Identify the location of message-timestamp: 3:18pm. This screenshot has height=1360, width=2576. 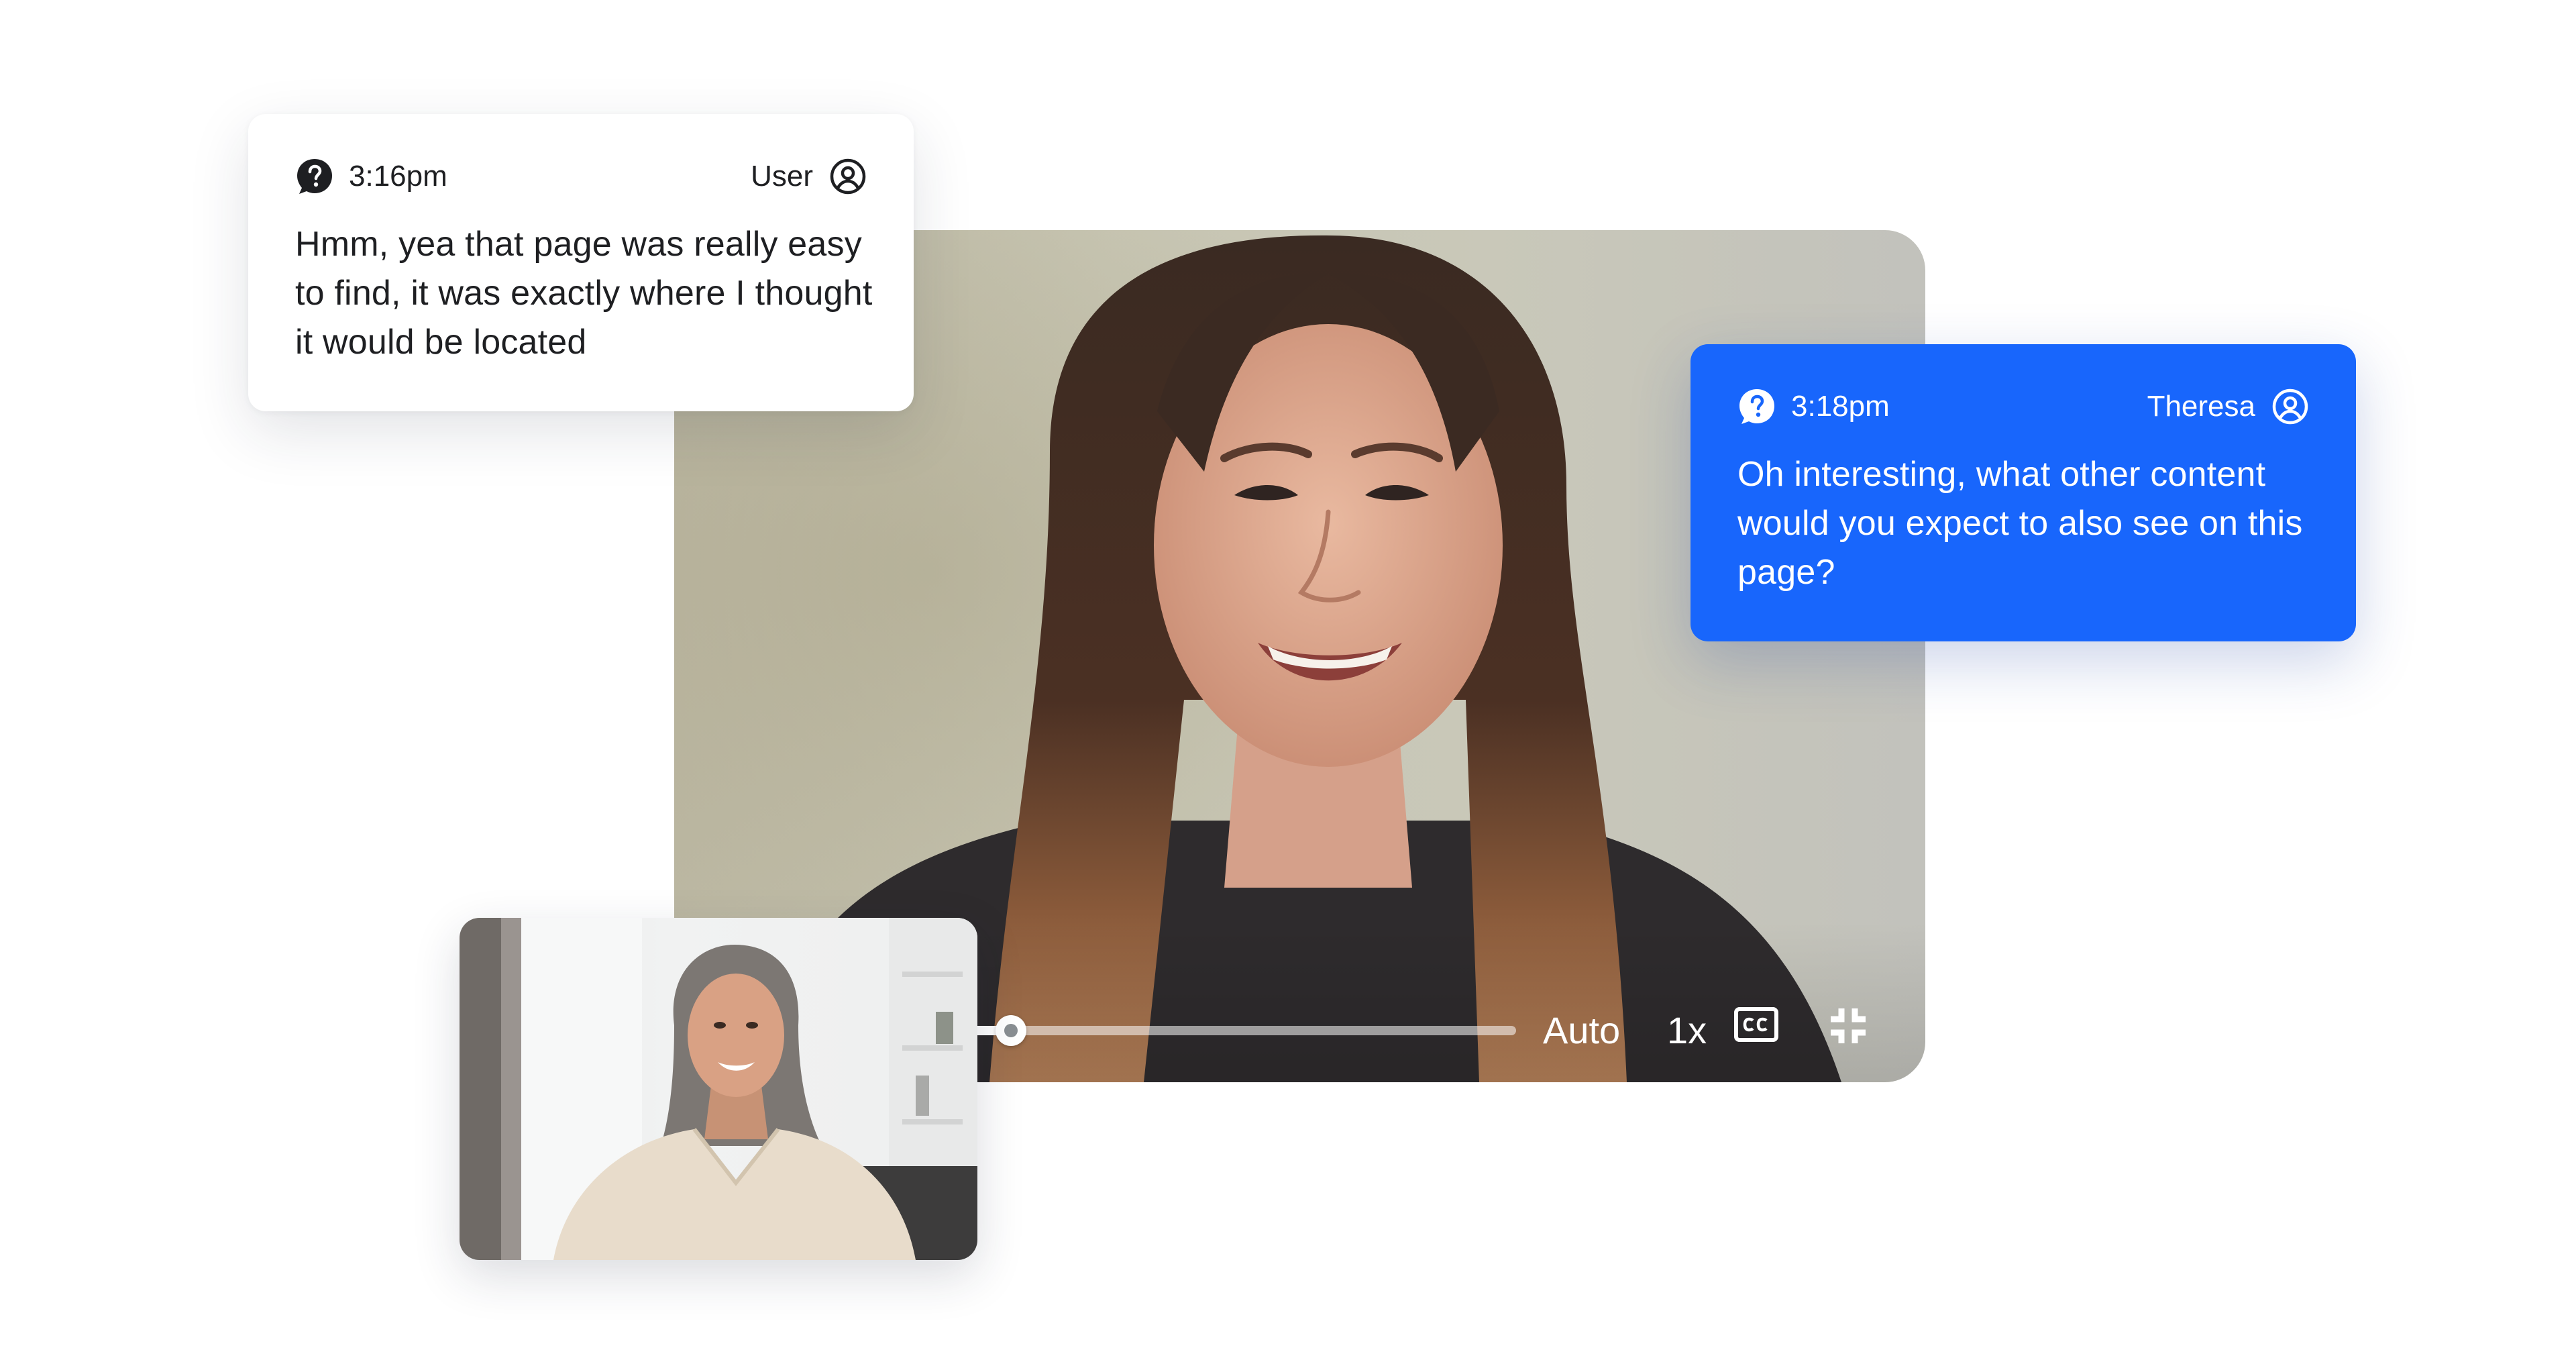
(1840, 406).